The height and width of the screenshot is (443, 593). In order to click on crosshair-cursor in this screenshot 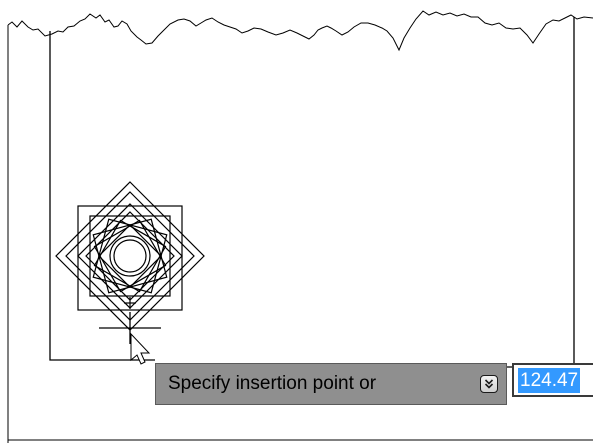, I will do `click(130, 328)`.